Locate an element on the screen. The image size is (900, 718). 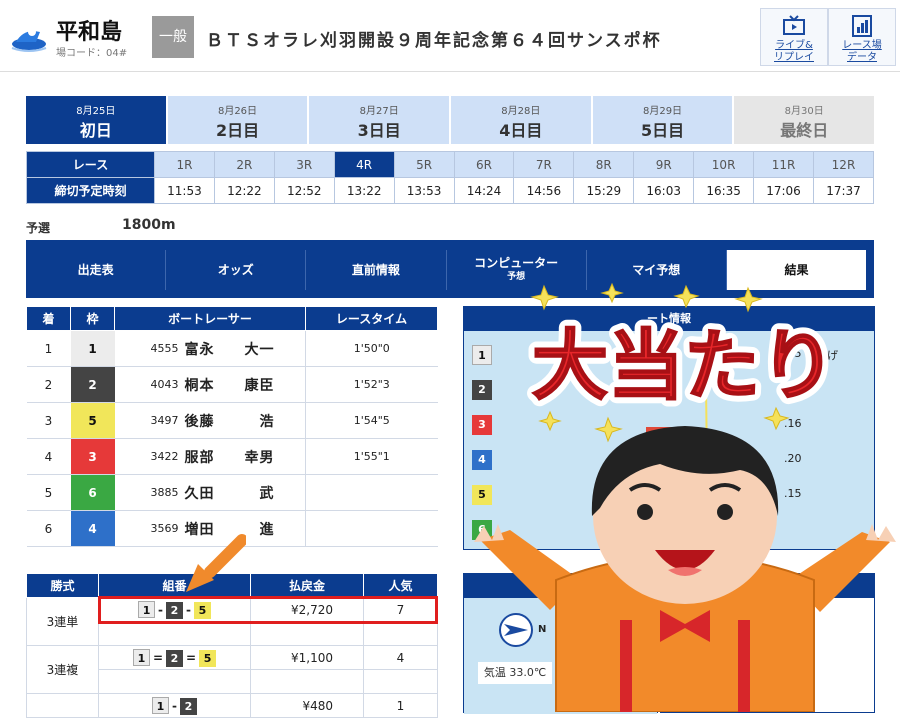
waku-cell: 6 is located at coordinates (92, 492).